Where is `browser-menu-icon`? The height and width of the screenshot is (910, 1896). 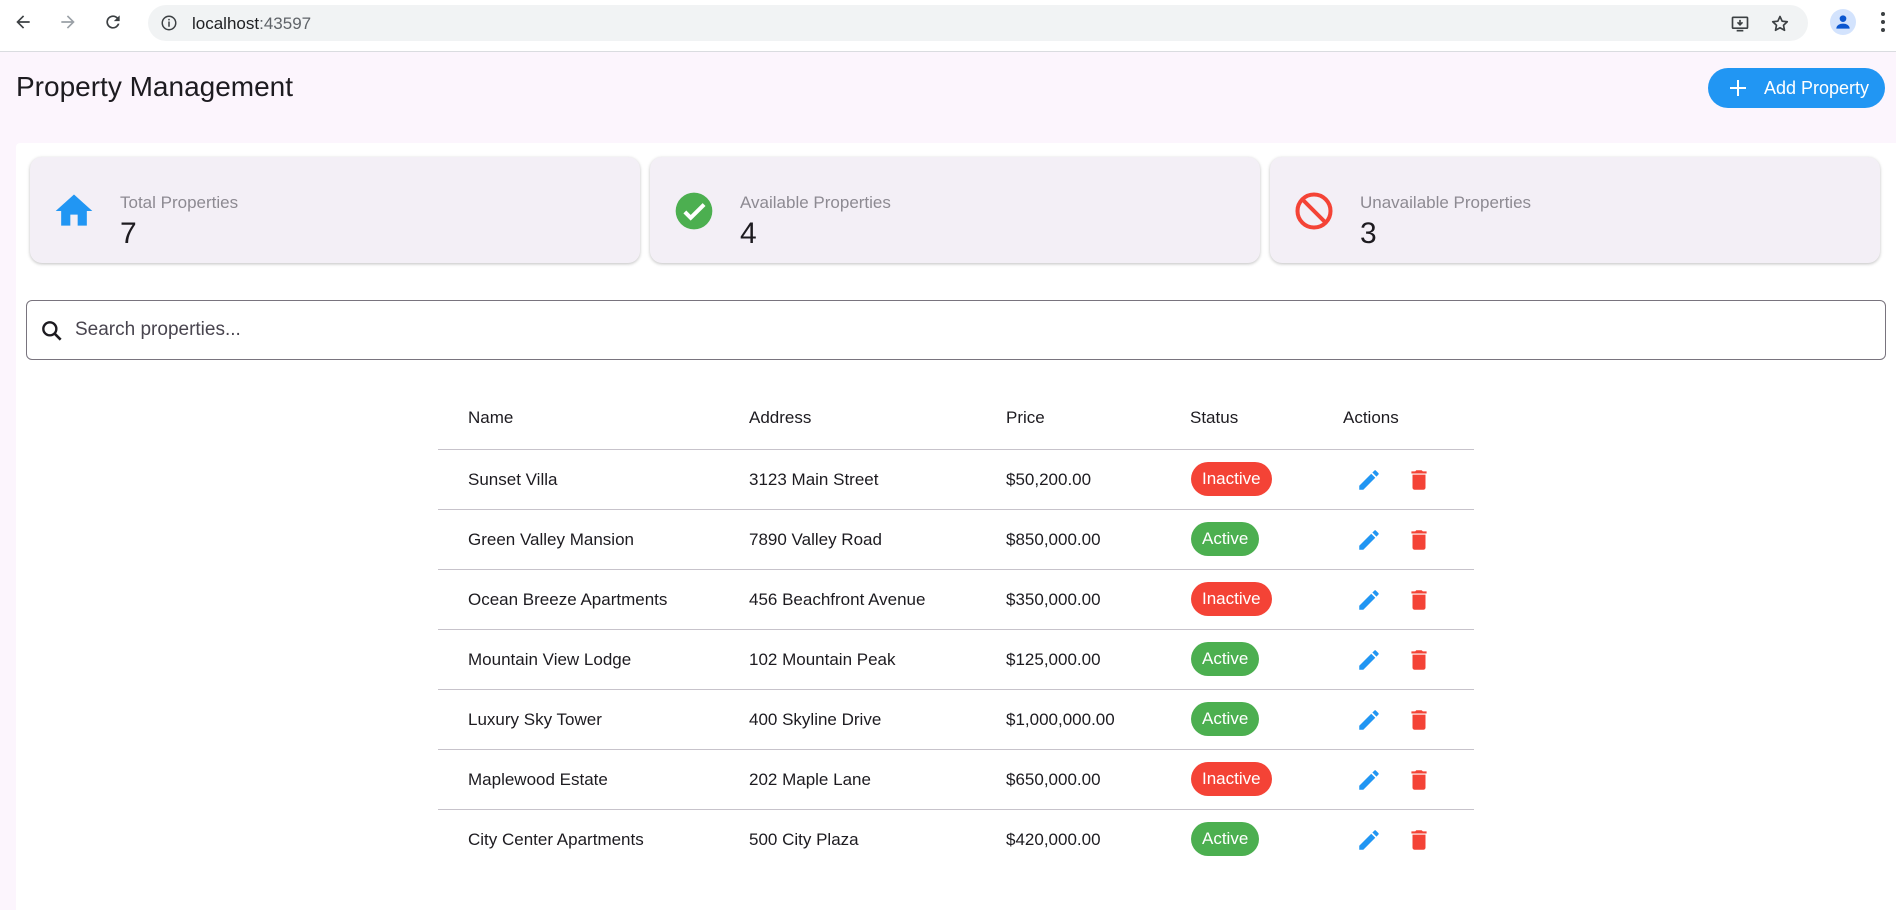 browser-menu-icon is located at coordinates (1883, 22).